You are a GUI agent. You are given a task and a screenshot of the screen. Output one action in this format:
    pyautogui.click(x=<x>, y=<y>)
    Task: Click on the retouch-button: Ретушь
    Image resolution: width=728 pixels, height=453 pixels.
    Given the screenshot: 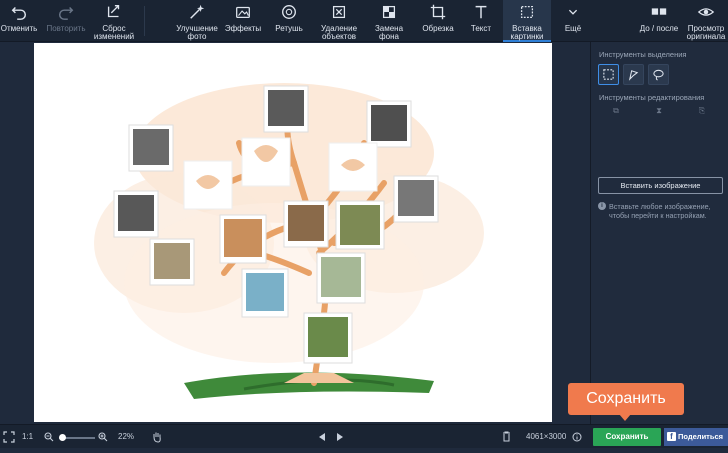 What is the action you would take?
    pyautogui.click(x=289, y=21)
    